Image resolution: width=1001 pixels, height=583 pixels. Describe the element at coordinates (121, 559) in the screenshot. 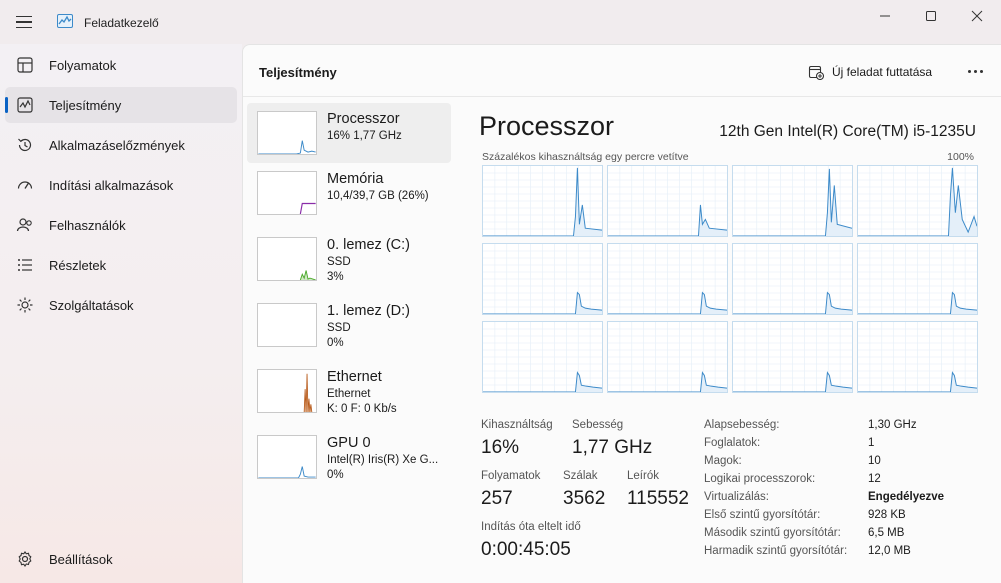

I see `nav-item-settings: Beállítások` at that location.